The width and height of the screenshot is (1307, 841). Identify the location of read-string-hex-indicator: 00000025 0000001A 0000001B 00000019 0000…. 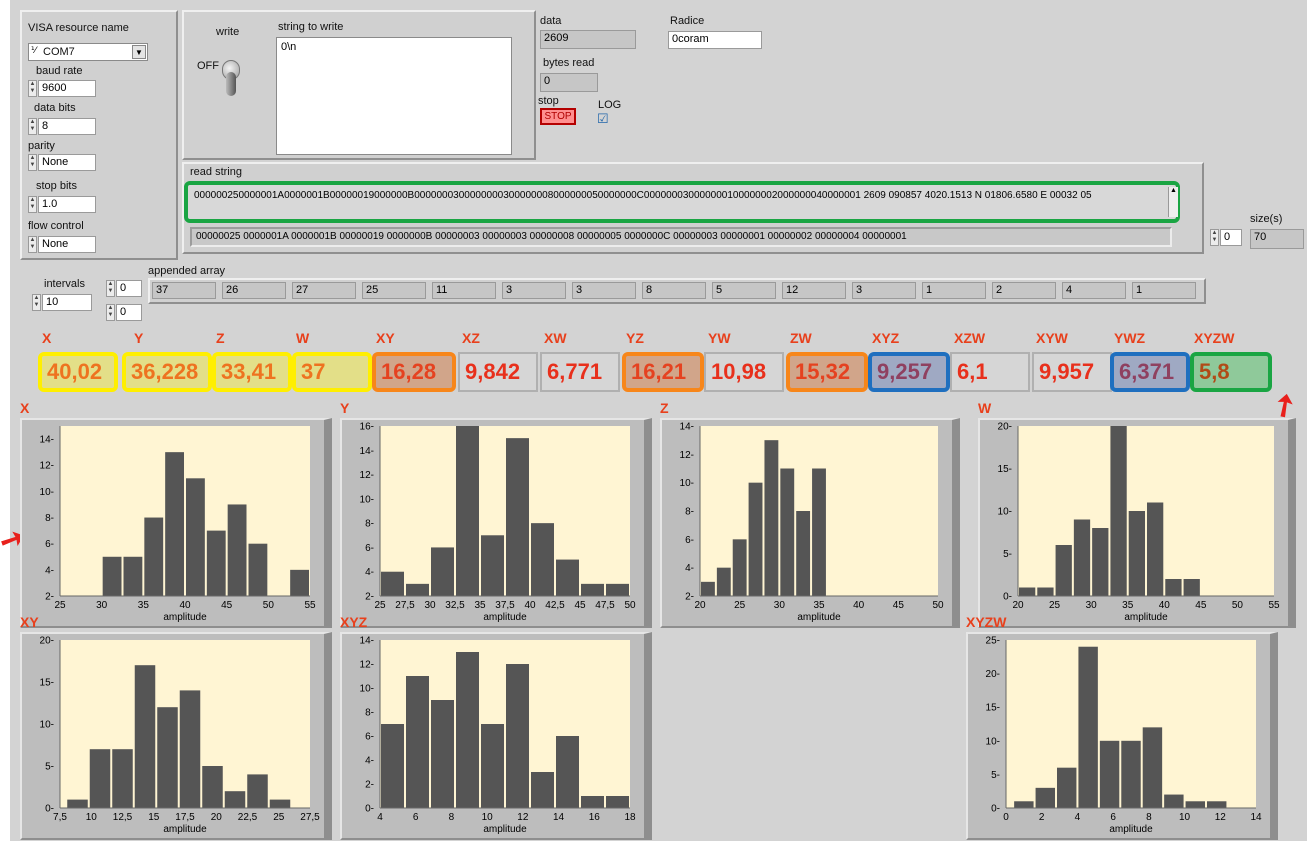
(681, 237).